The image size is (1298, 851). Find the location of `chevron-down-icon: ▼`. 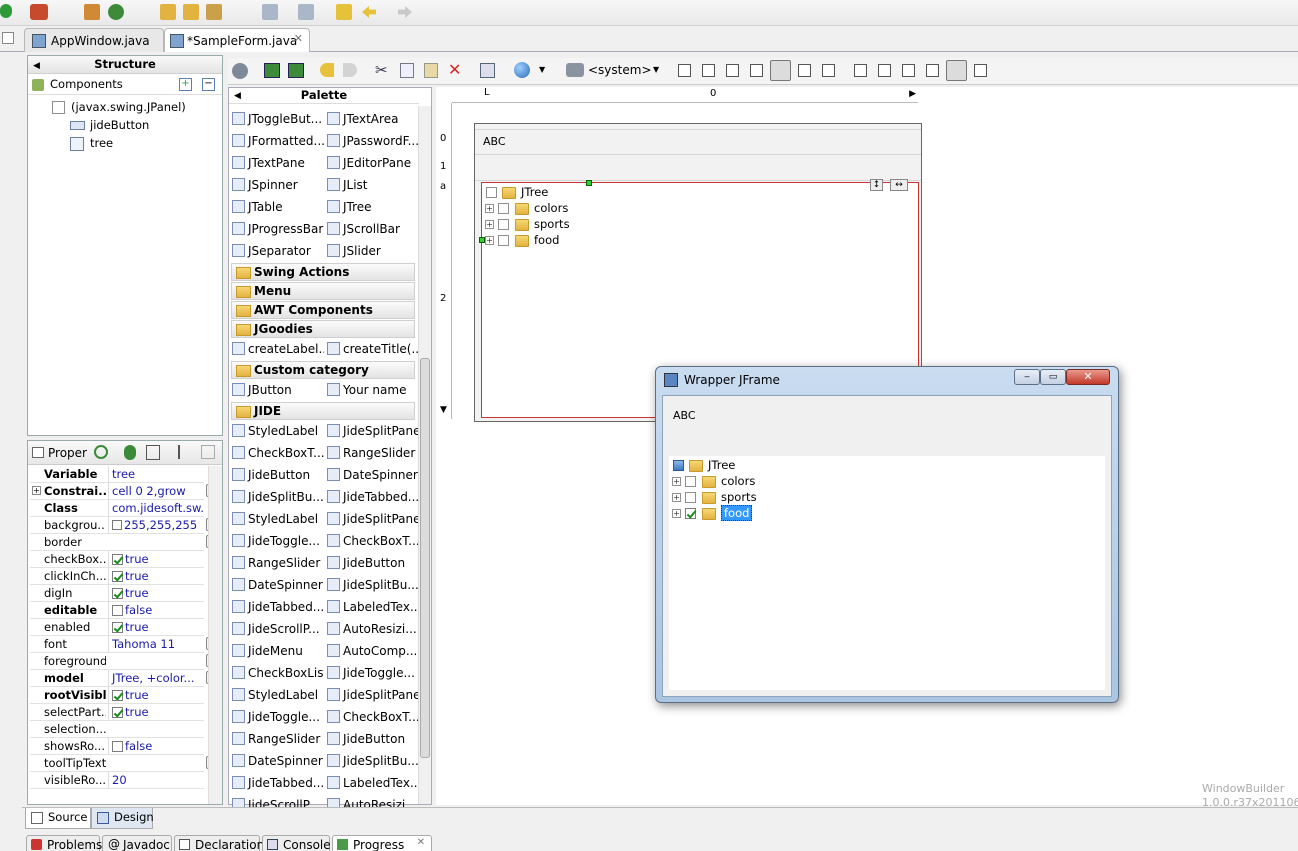

chevron-down-icon: ▼ is located at coordinates (542, 69).